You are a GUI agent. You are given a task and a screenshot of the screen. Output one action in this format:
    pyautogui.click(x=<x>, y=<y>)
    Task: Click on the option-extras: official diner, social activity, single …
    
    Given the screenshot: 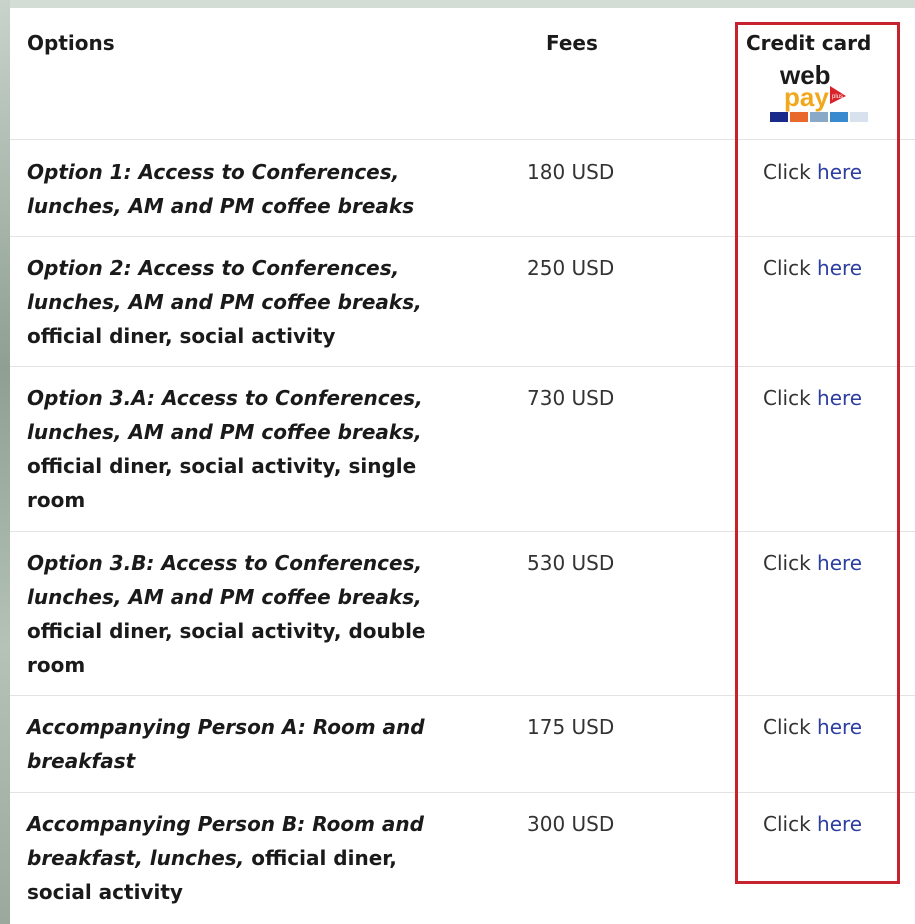 What is the action you would take?
    pyautogui.click(x=222, y=483)
    